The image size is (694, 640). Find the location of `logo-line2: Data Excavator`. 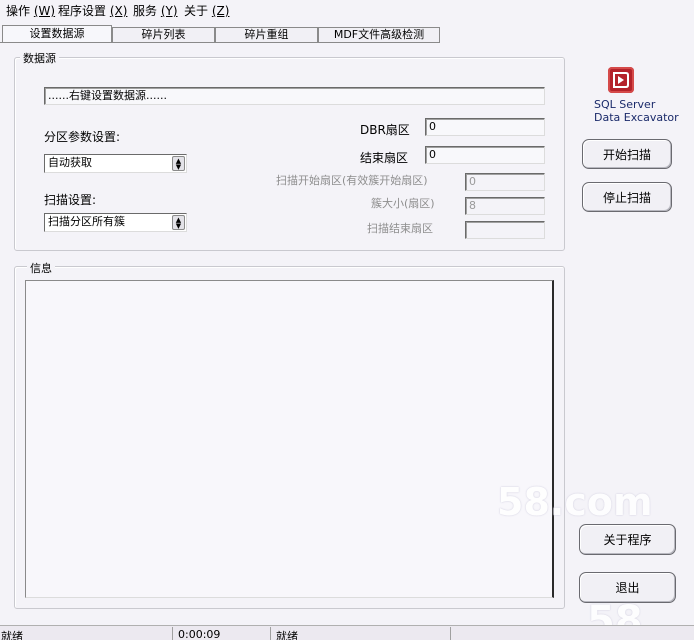

logo-line2: Data Excavator is located at coordinates (636, 117).